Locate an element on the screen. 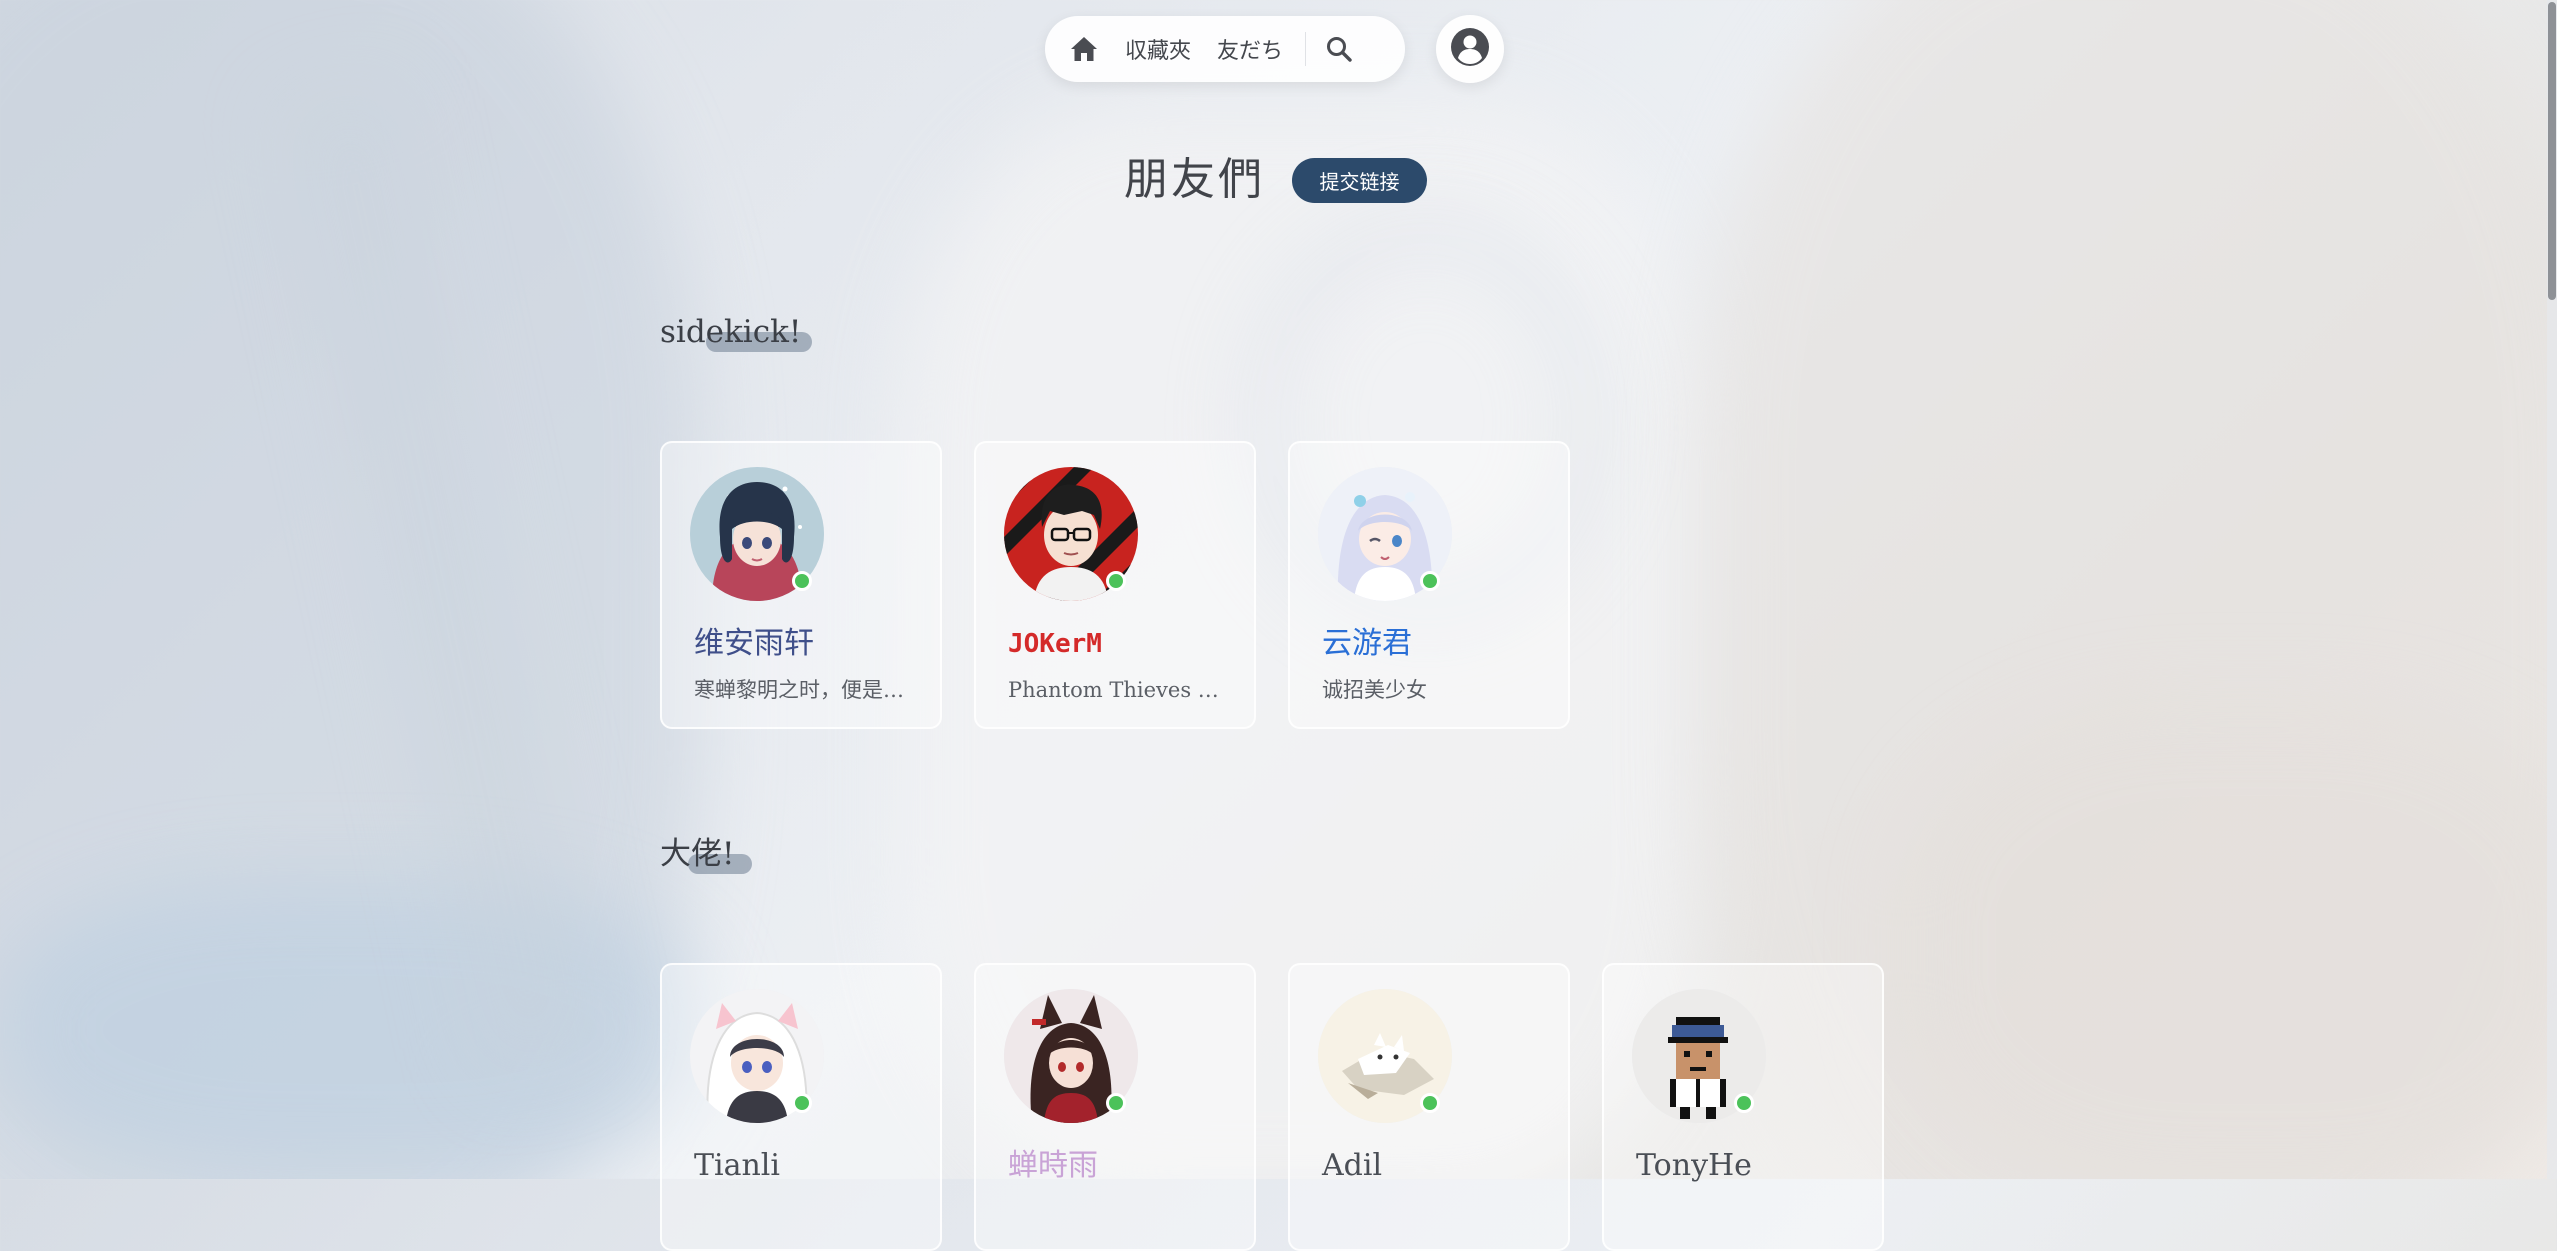  friend-card: Tianli is located at coordinates (801, 1107).